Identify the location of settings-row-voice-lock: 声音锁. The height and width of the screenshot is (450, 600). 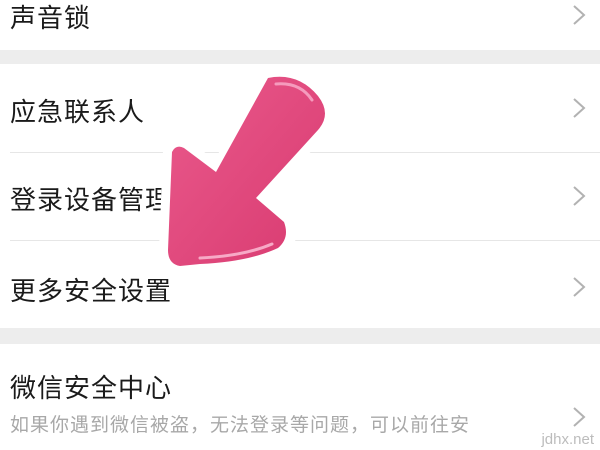
(300, 23).